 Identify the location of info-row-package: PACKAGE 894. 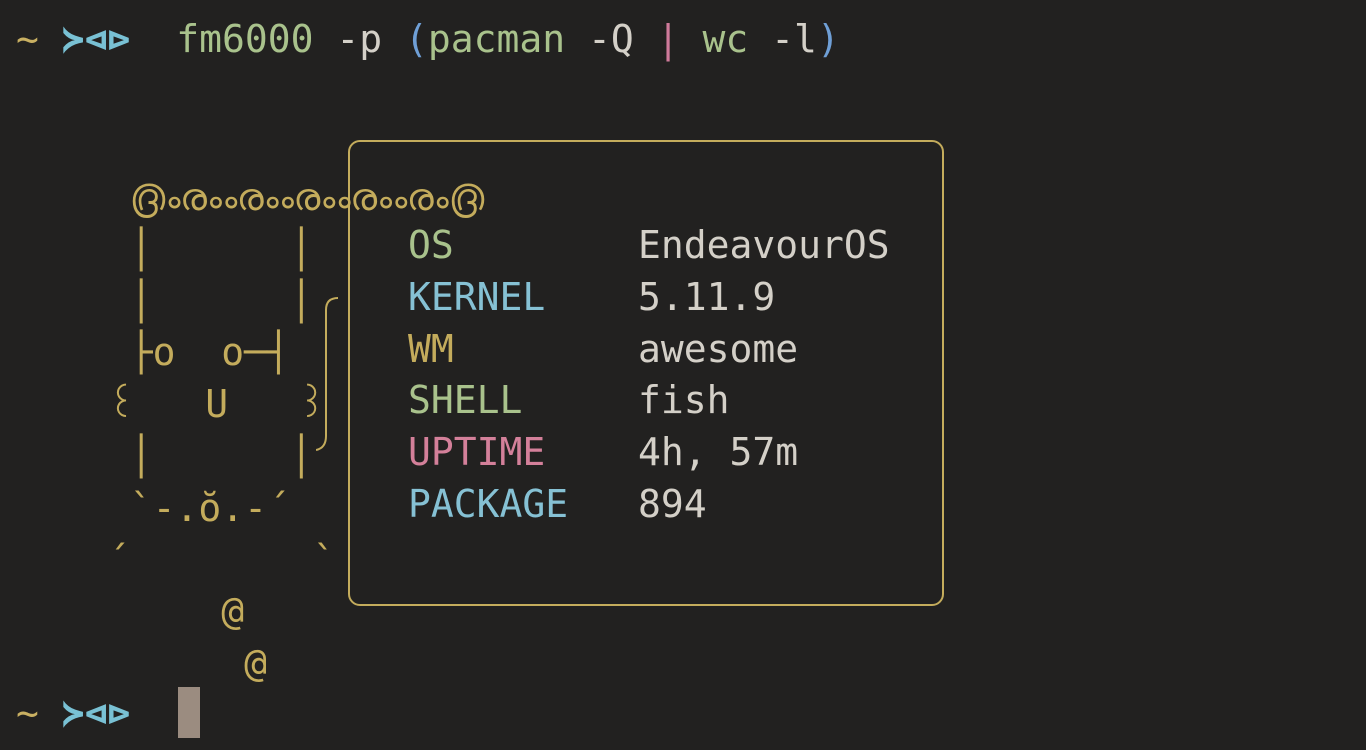
(557, 505).